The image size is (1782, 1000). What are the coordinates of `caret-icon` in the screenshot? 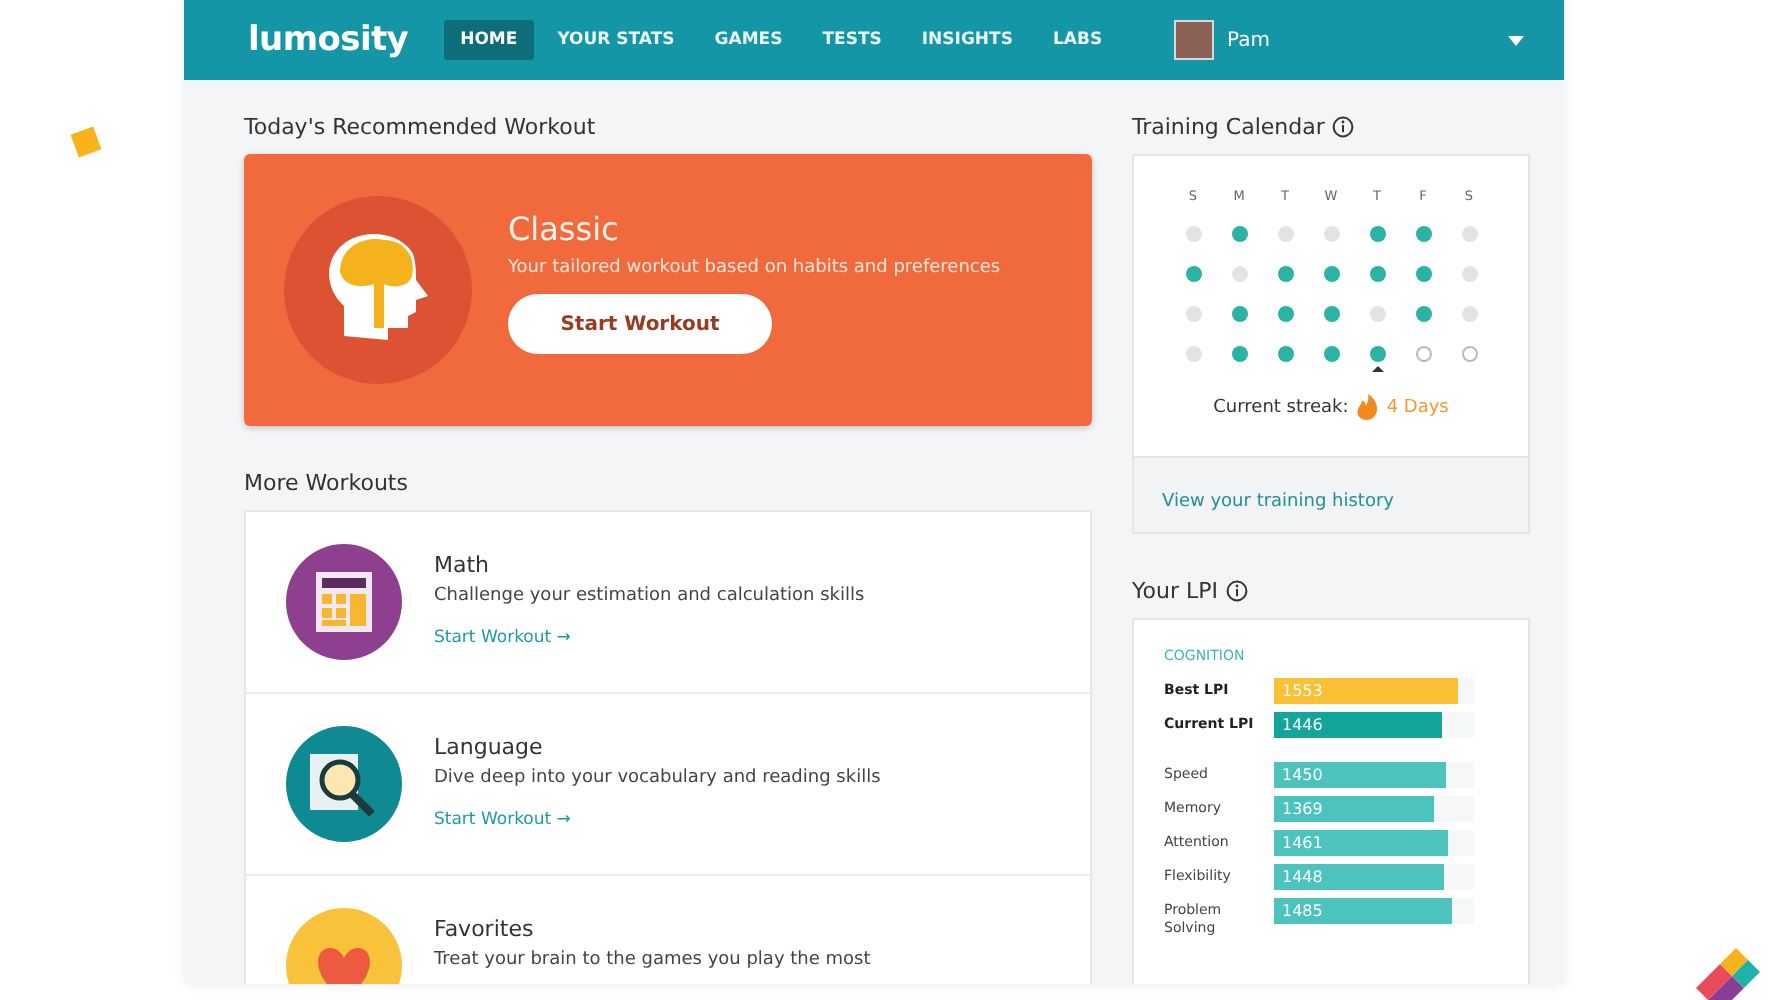 It's located at (1516, 40).